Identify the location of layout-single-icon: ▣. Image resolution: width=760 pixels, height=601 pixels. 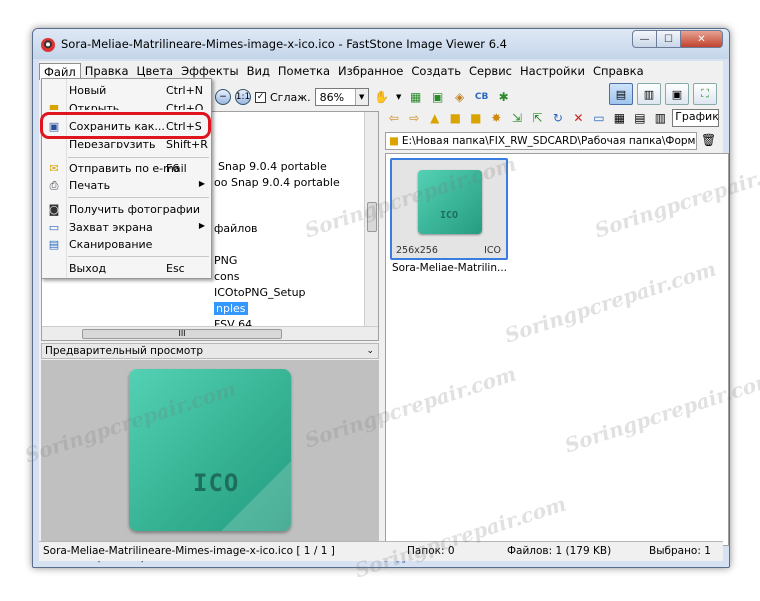
(677, 94).